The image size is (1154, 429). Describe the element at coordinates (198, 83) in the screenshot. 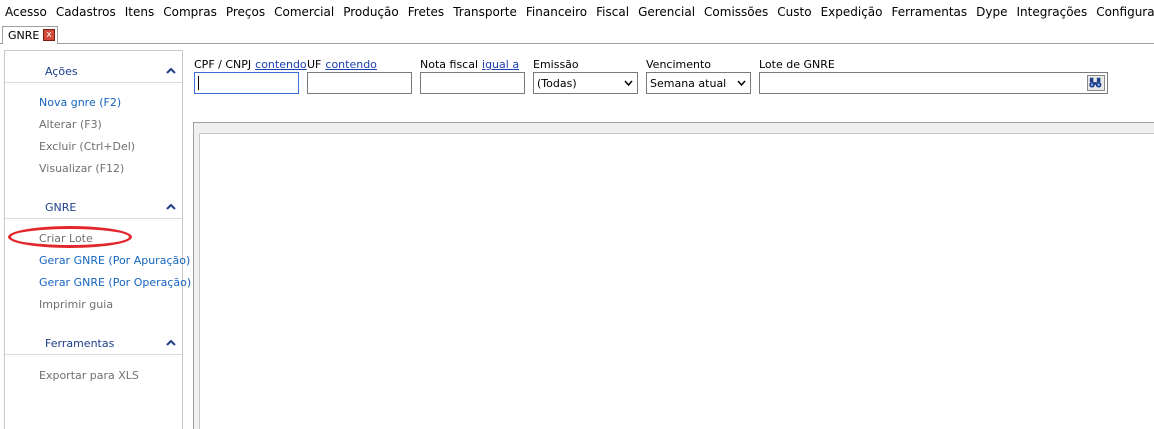

I see `text-caret` at that location.